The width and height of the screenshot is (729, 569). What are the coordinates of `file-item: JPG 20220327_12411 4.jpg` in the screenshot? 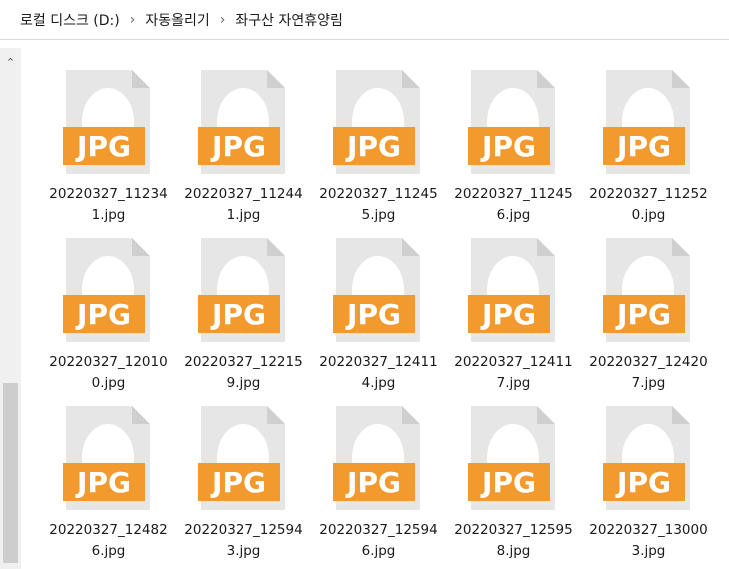 It's located at (378, 312).